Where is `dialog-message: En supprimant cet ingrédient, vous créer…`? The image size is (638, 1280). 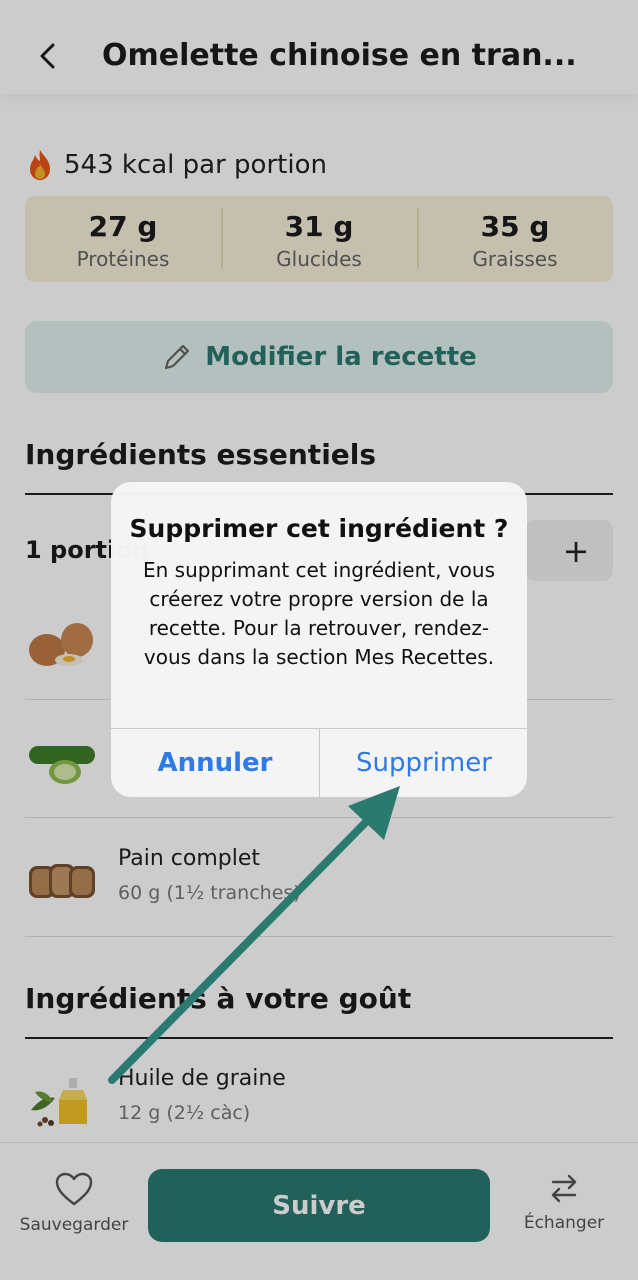 dialog-message: En supprimant cet ingrédient, vous créer… is located at coordinates (319, 613).